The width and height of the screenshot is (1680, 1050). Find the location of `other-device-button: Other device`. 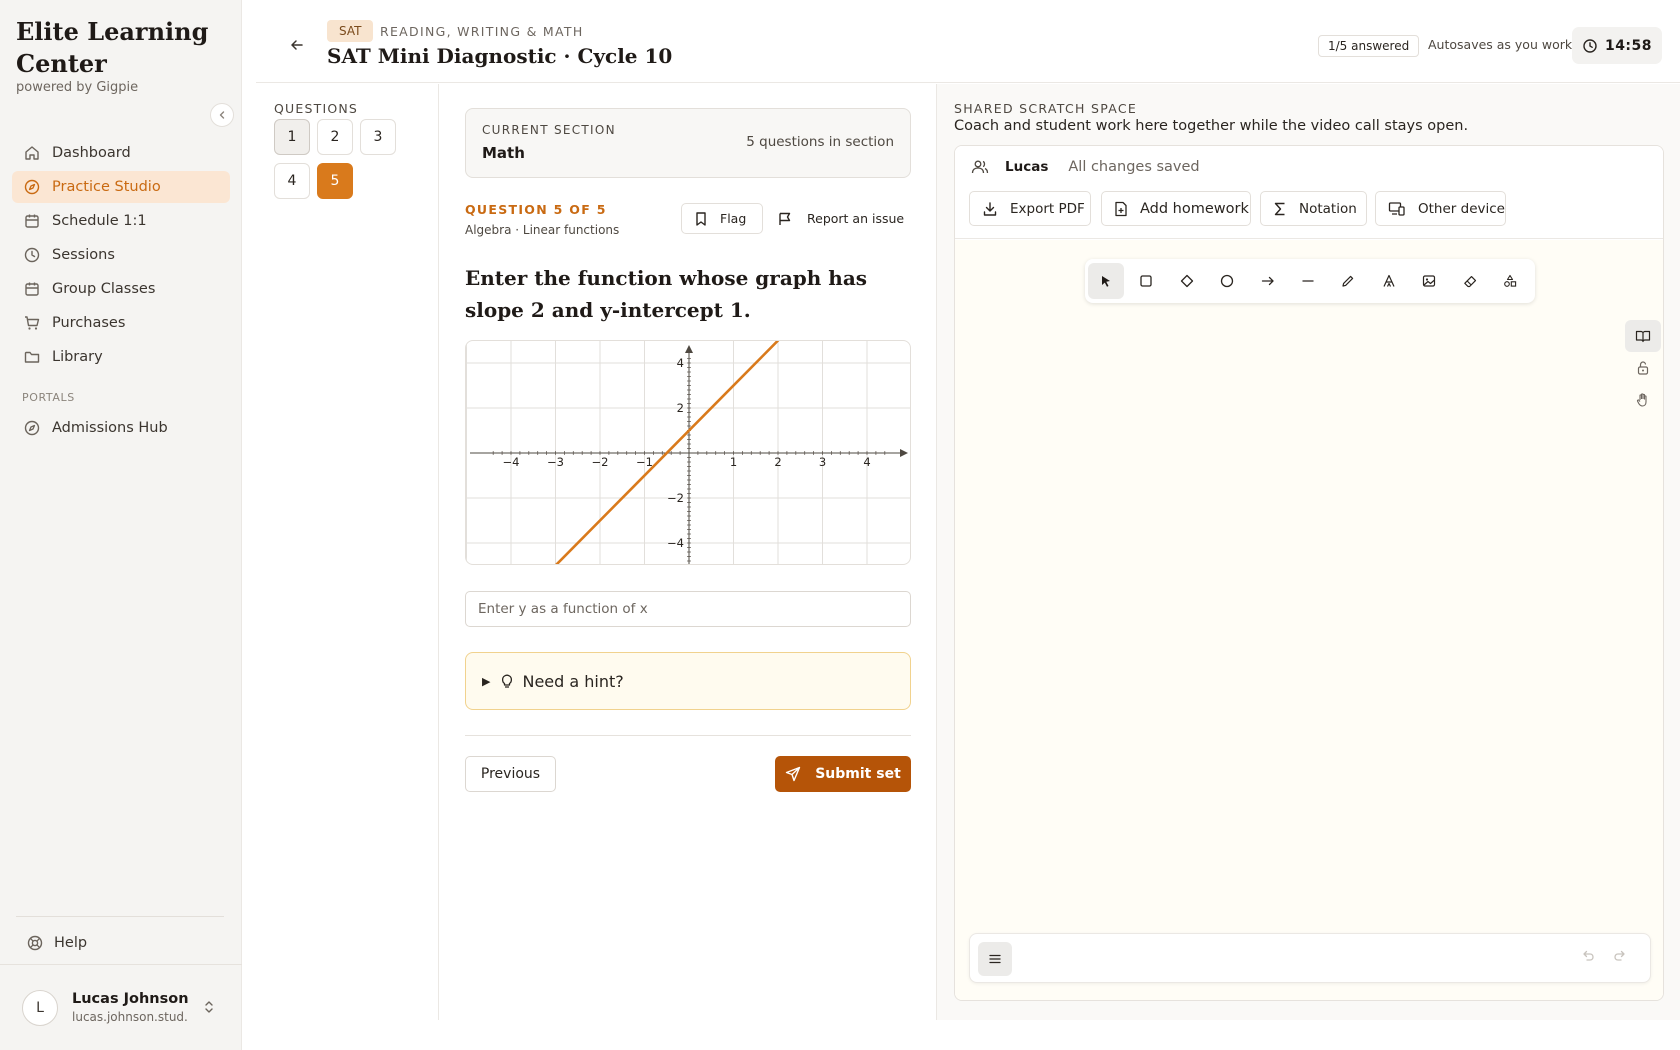

other-device-button: Other device is located at coordinates (1440, 208).